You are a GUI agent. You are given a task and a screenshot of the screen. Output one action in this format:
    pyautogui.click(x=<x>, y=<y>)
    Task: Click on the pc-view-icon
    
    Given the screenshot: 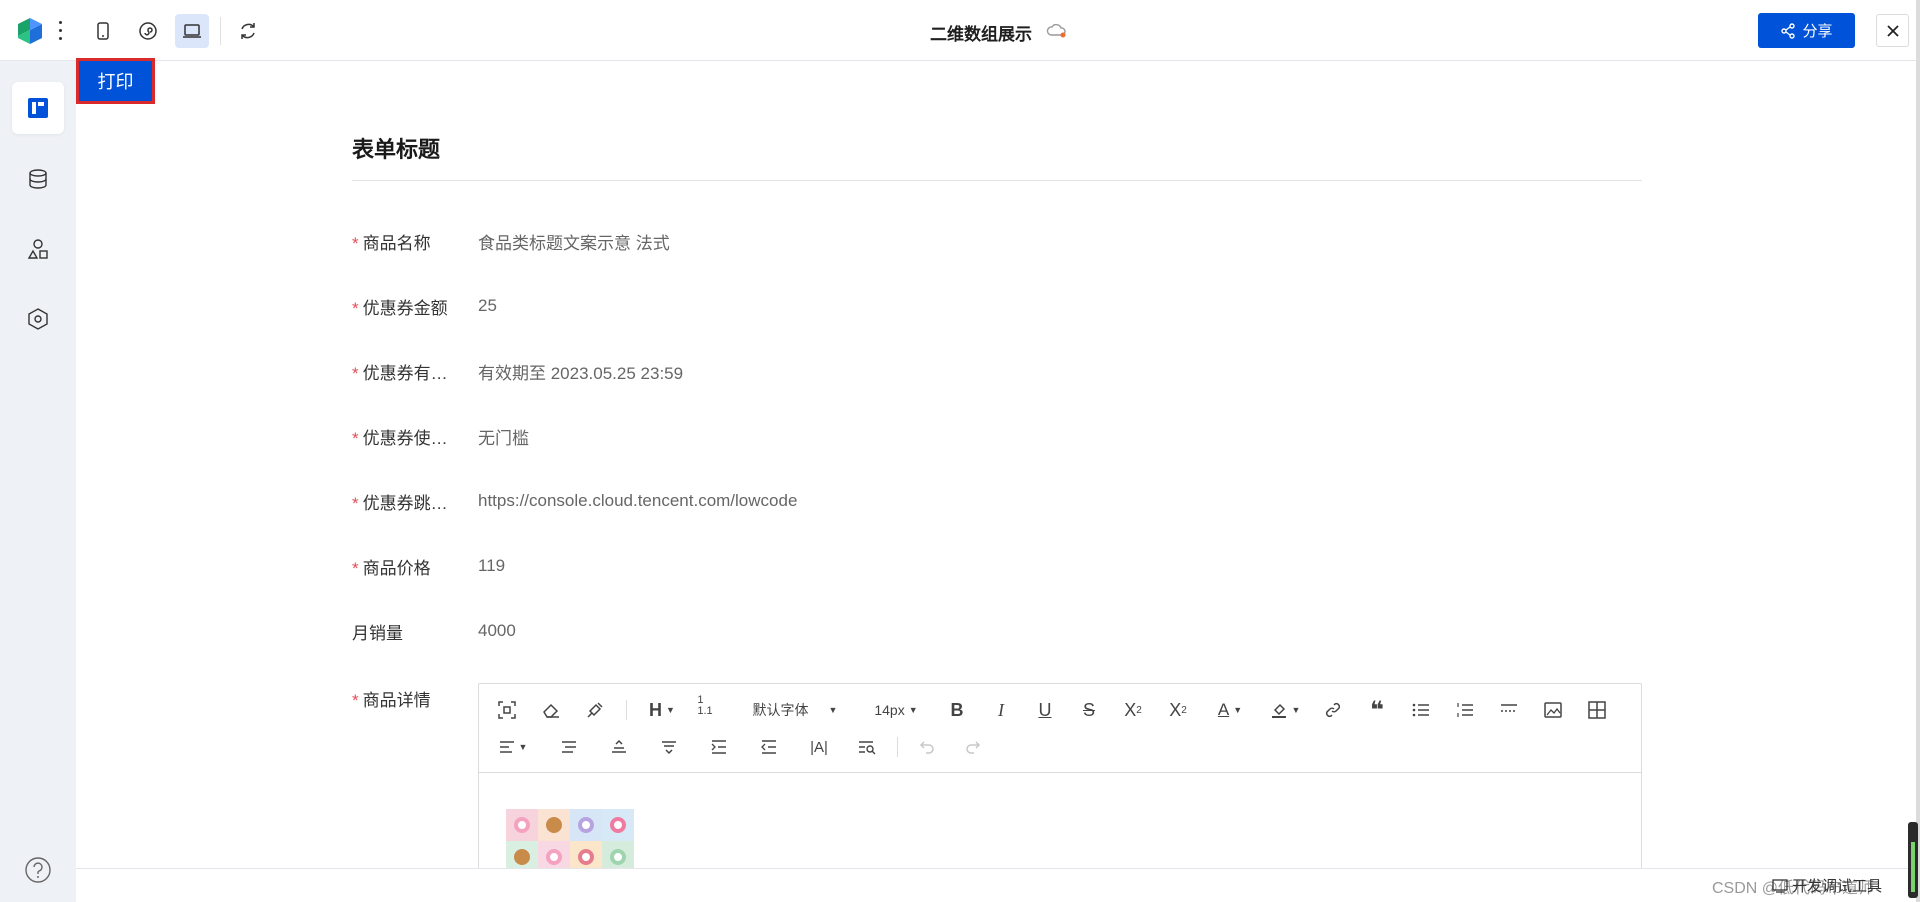 What is the action you would take?
    pyautogui.click(x=192, y=31)
    